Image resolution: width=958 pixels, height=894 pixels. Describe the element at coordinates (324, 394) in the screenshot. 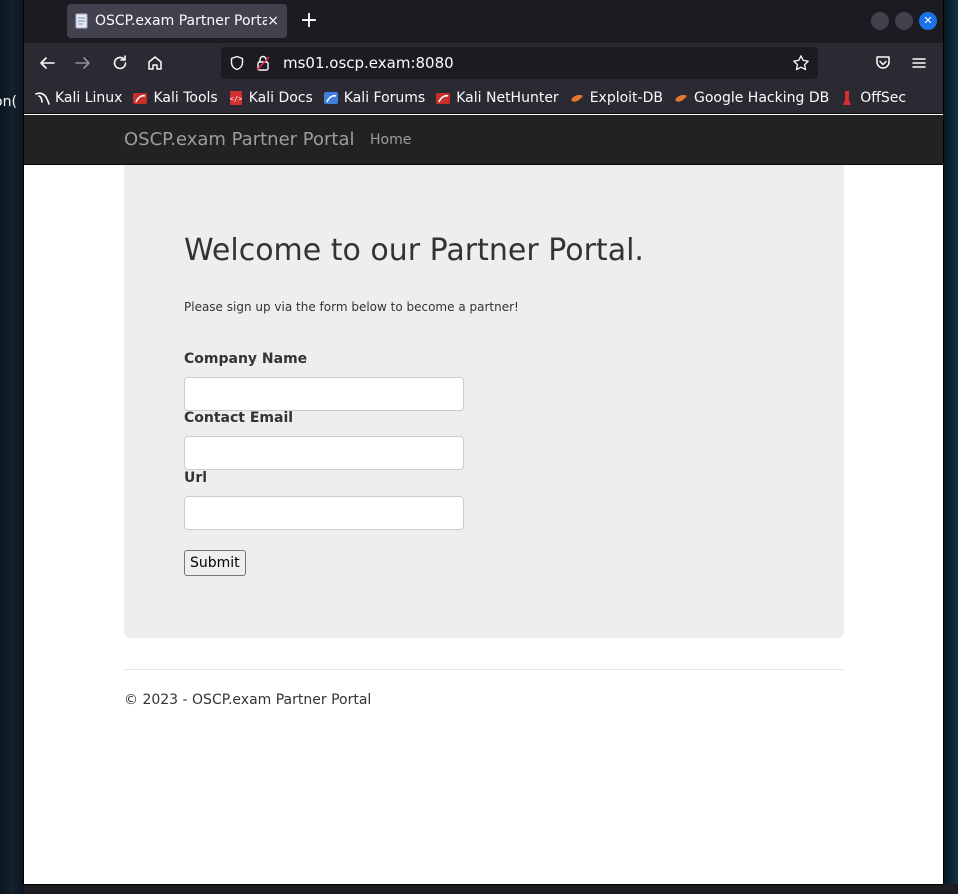

I see `company-name-input` at that location.